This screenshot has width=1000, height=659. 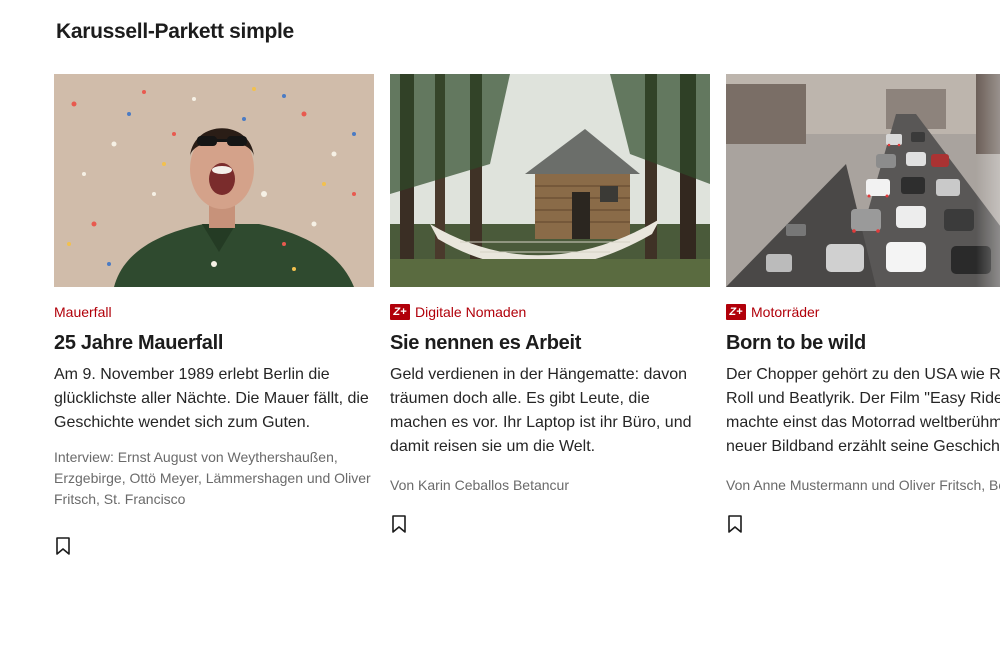 What do you see at coordinates (214, 312) in the screenshot?
I see `article-kicker: Mauerfall` at bounding box center [214, 312].